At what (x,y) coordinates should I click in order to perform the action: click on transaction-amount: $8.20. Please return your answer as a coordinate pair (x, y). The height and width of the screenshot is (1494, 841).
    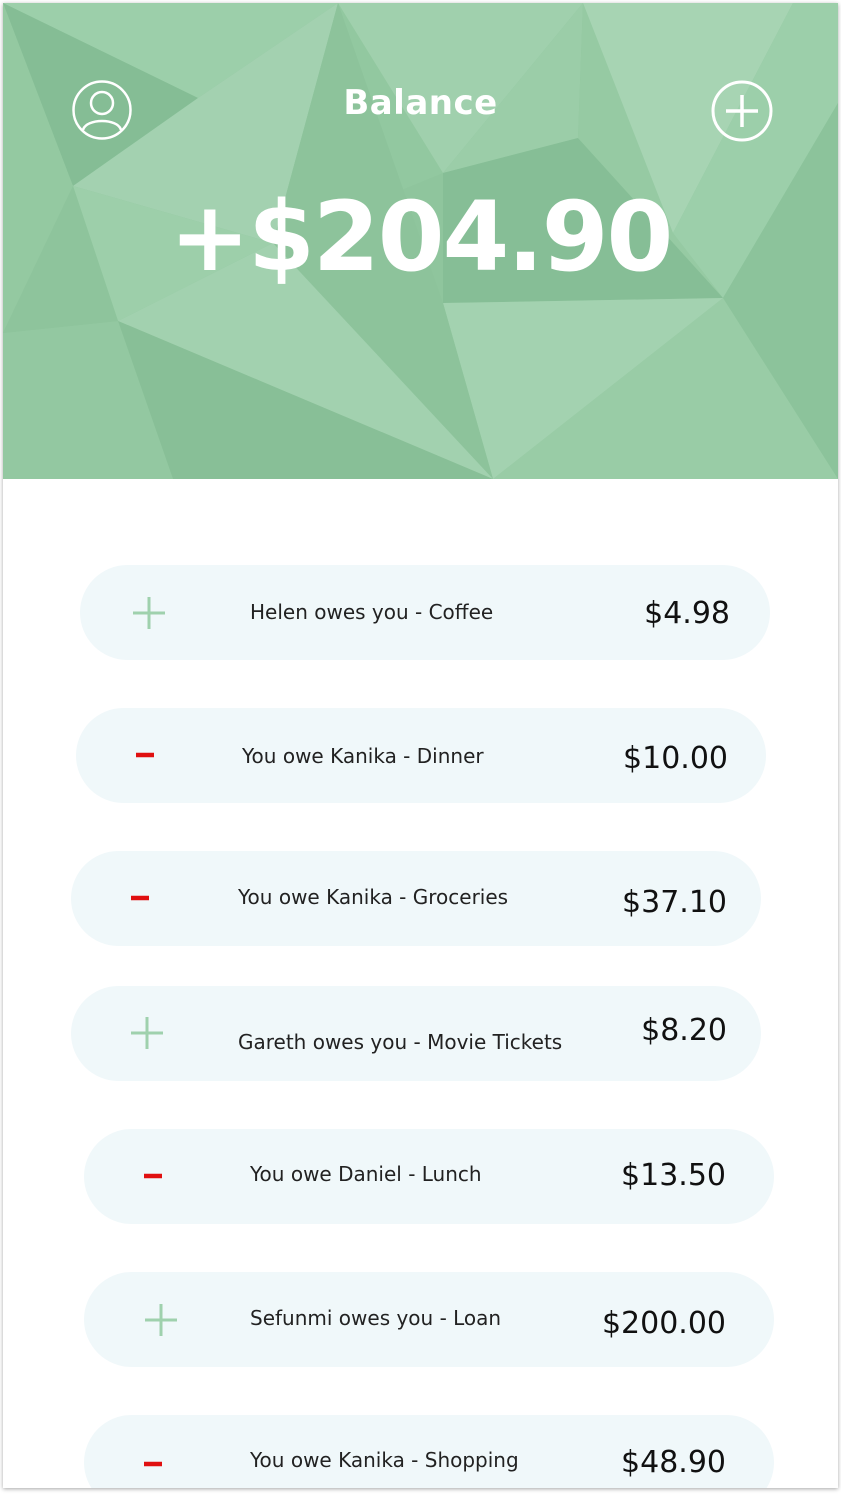
    Looking at the image, I should click on (684, 1030).